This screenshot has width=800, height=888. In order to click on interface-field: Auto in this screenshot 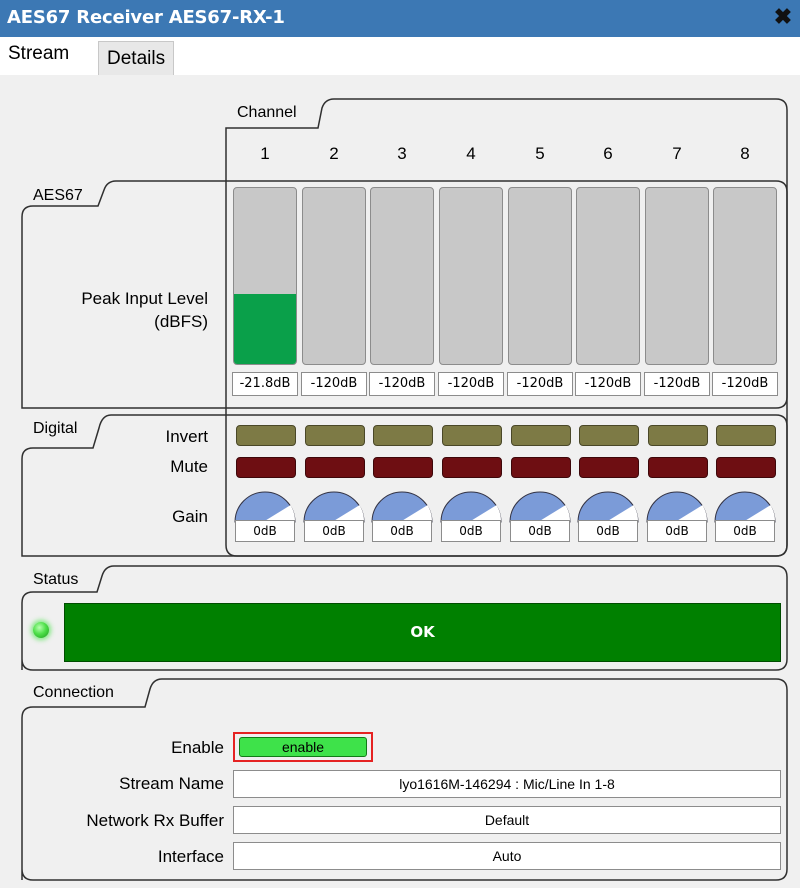, I will do `click(507, 856)`.